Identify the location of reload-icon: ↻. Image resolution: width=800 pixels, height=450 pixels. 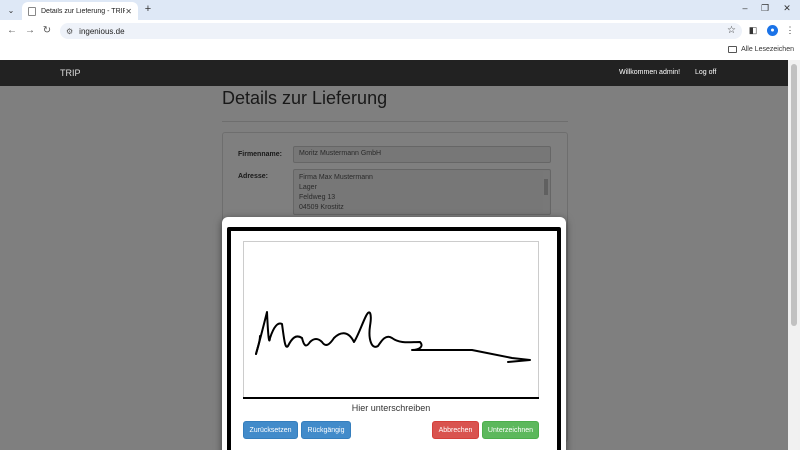
(47, 31).